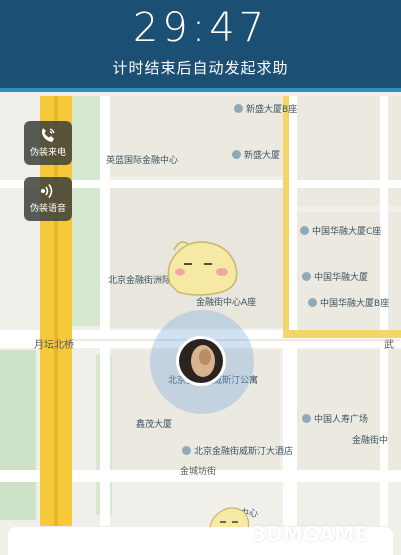 Image resolution: width=401 pixels, height=555 pixels. Describe the element at coordinates (200, 28) in the screenshot. I see `countdown-timer: 29:47` at that location.